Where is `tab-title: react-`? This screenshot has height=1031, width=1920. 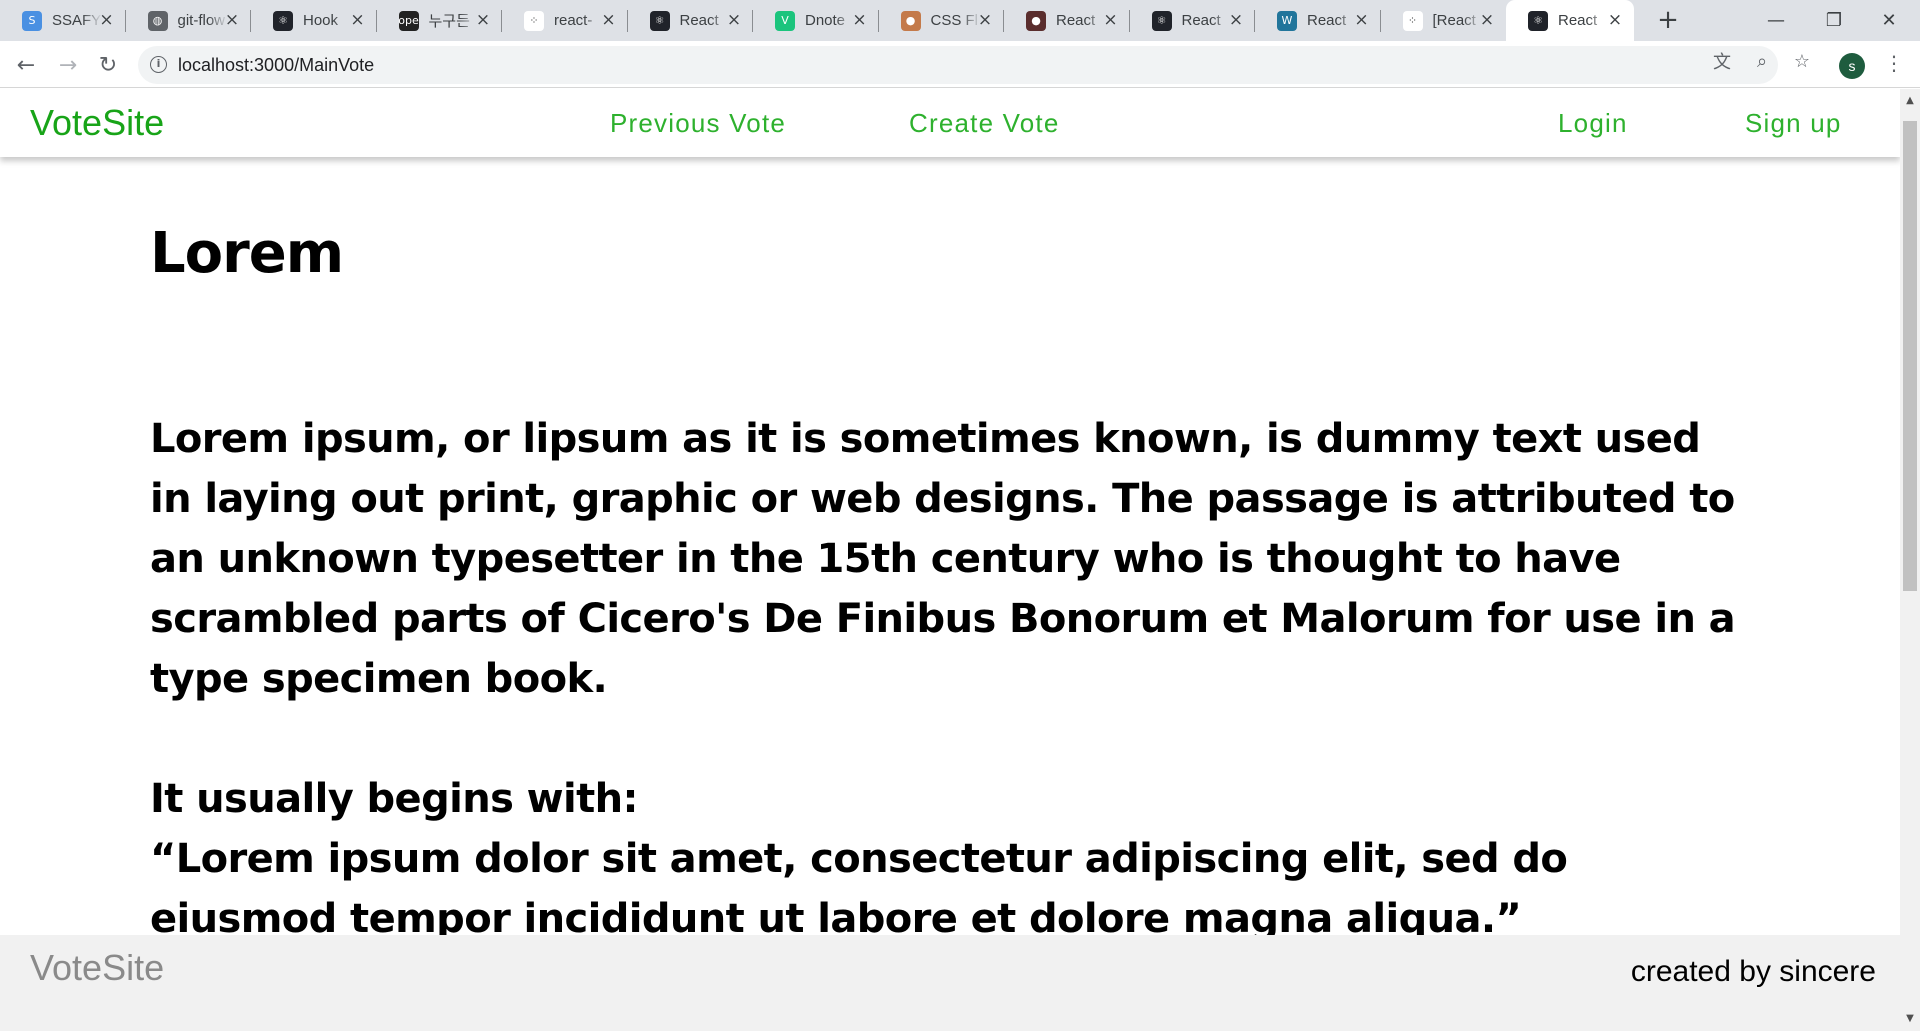 tab-title: react- is located at coordinates (573, 20).